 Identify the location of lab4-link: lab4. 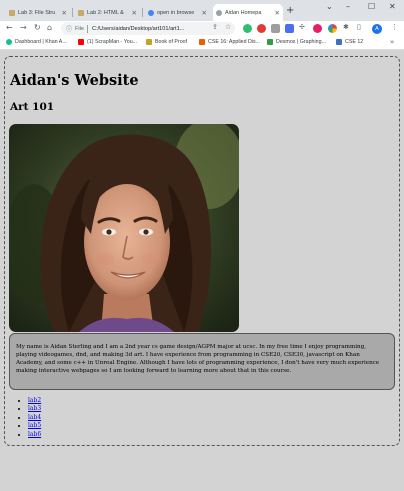
(34, 417).